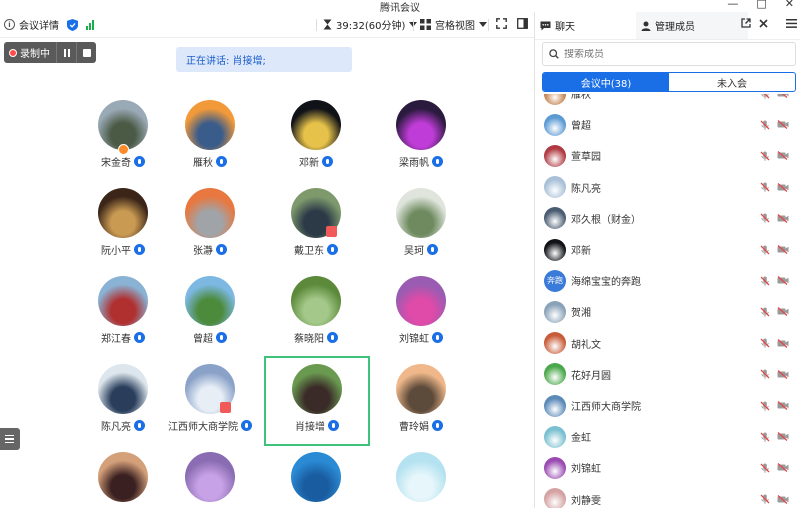 This screenshot has height=508, width=800. I want to click on recording-status: 录制中, so click(30, 52).